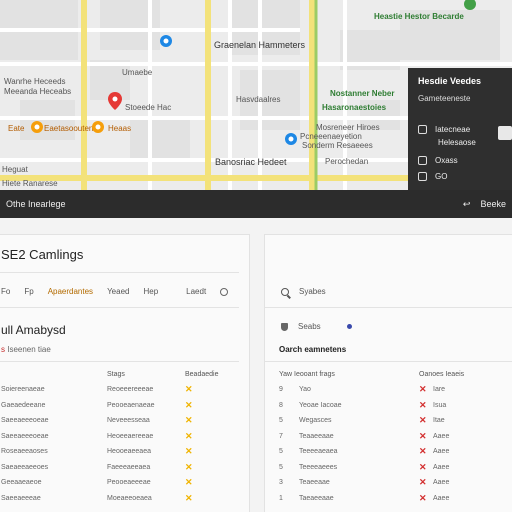  I want to click on table-row: Saeeaeeeoeae Heoeeaereeae ✕, so click(116, 437).